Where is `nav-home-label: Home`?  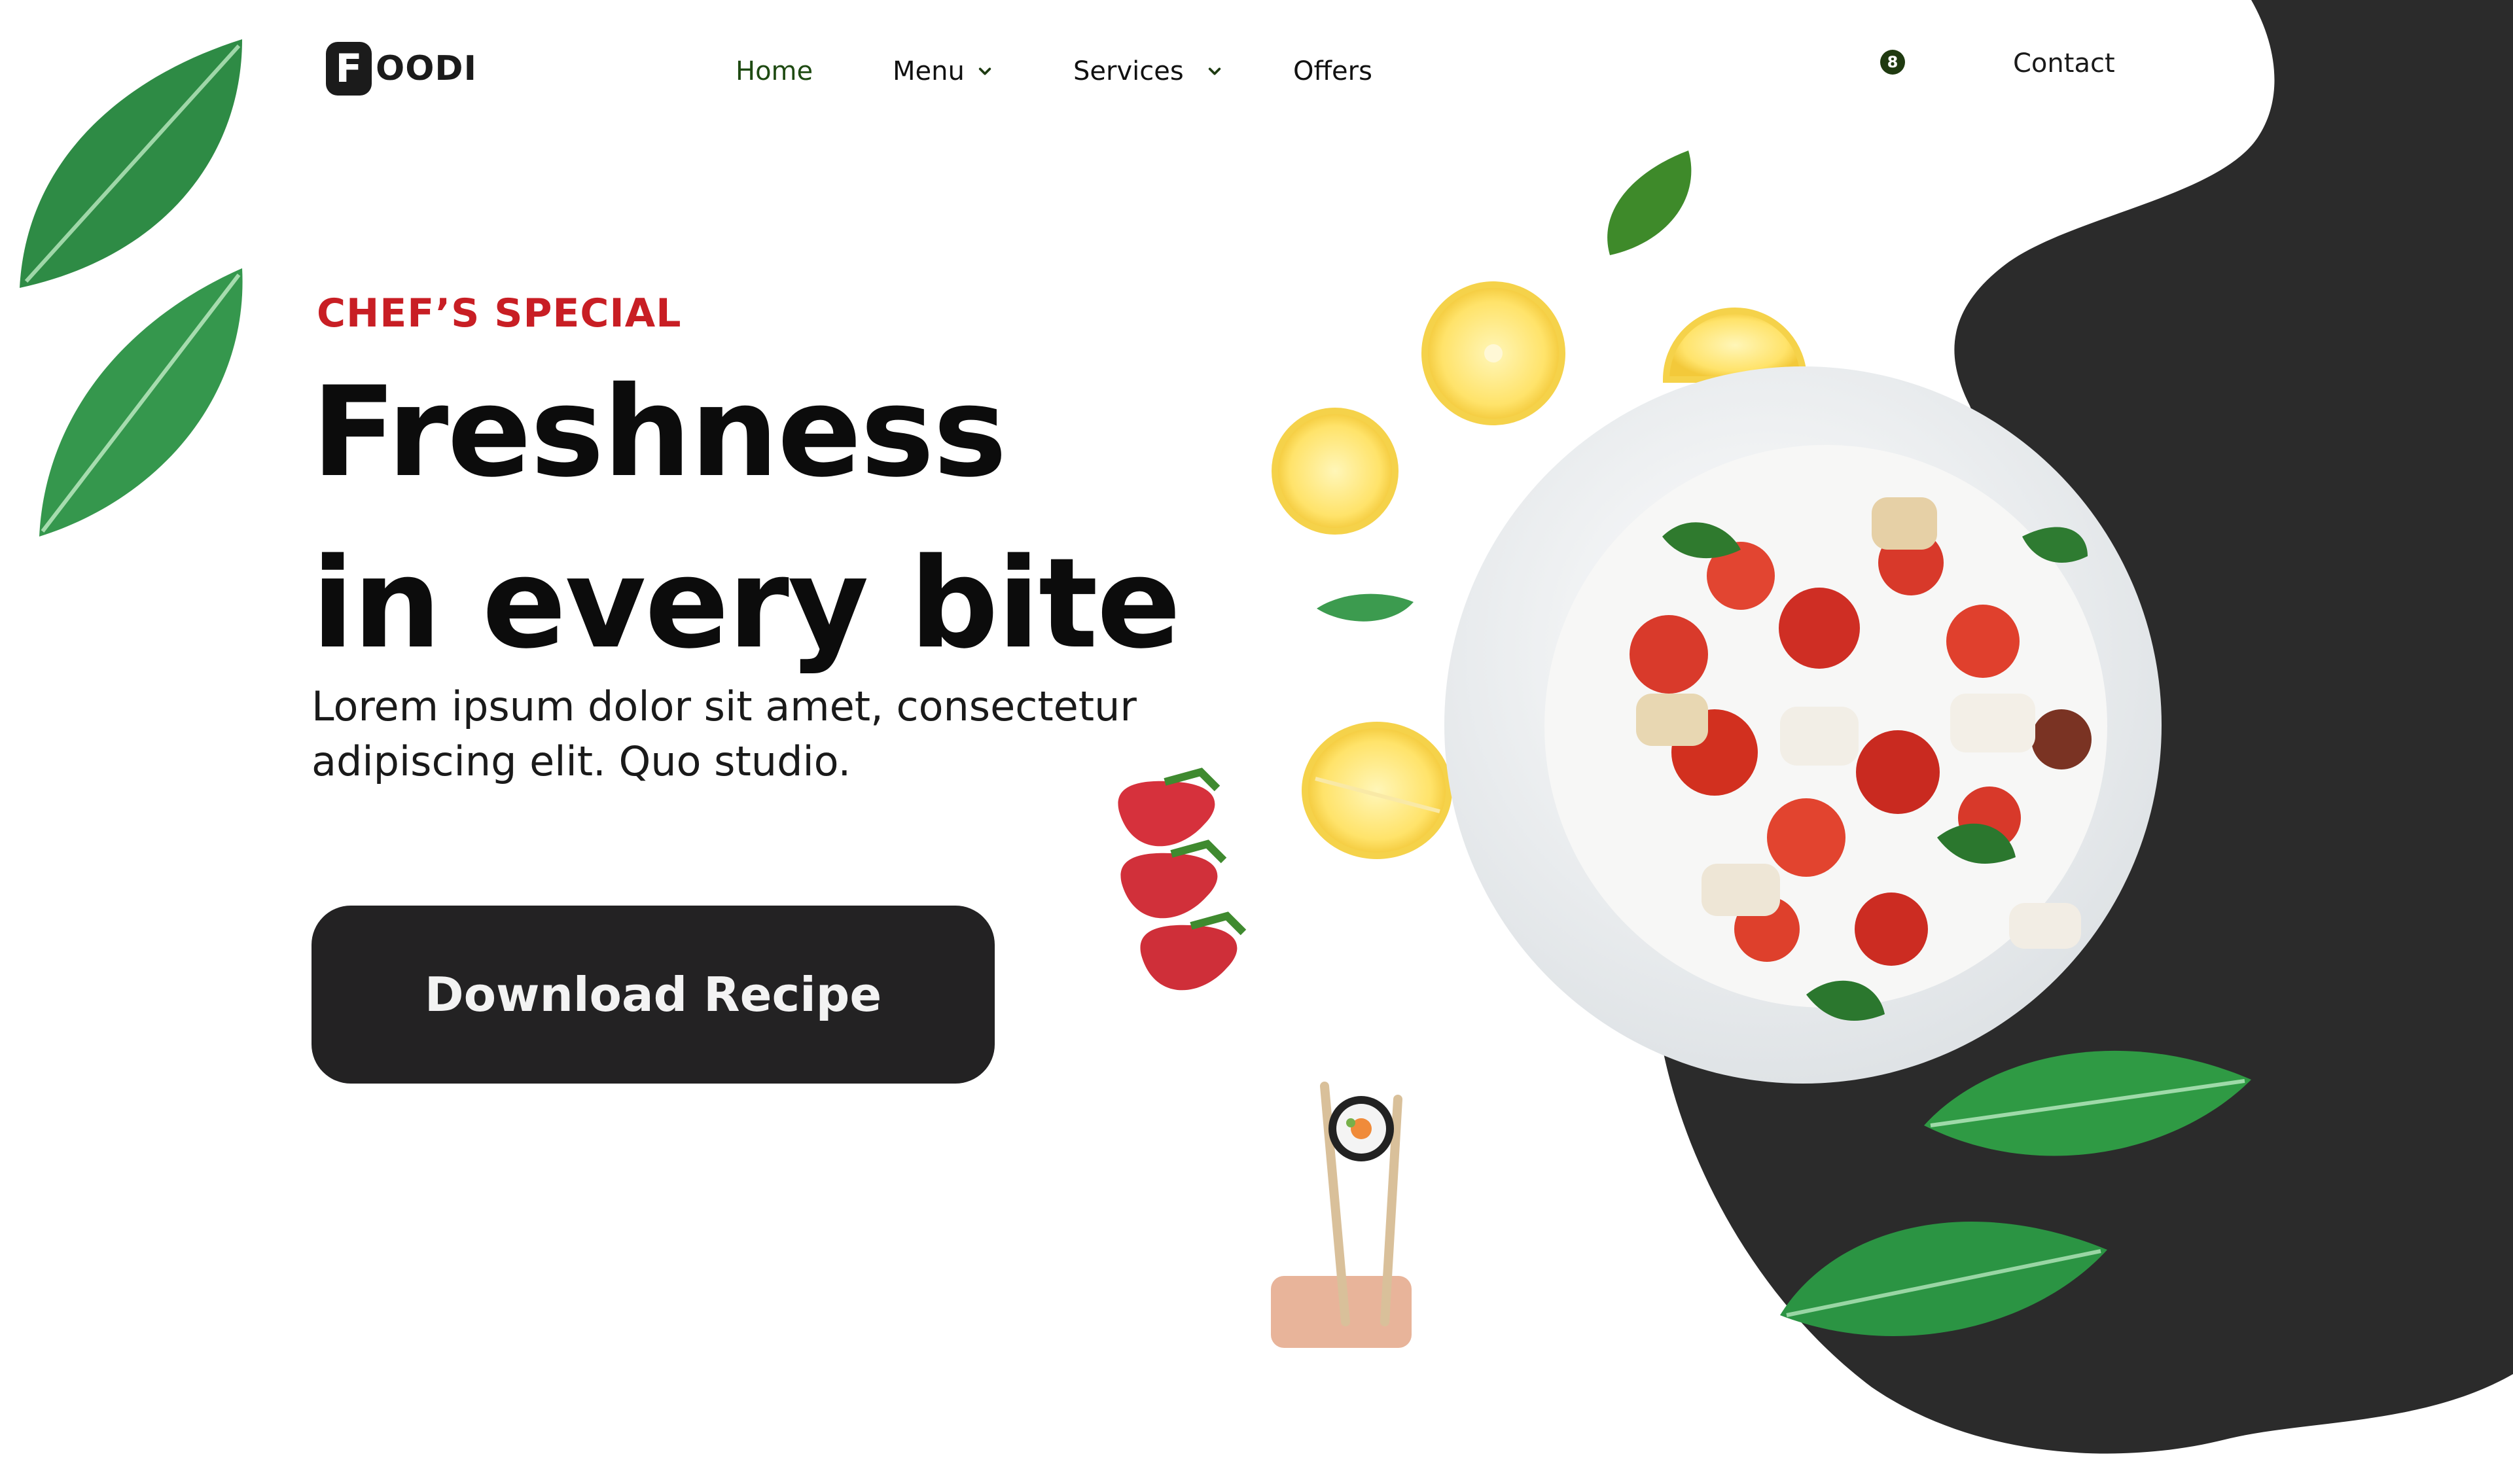
nav-home-label: Home is located at coordinates (774, 71).